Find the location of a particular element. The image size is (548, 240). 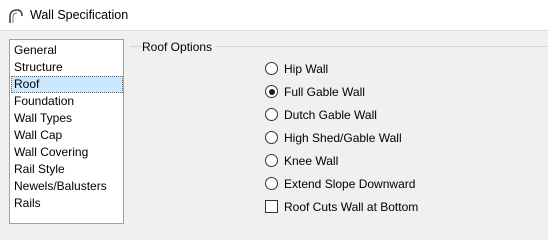

nav-item-wall-covering: Wall Covering is located at coordinates (67, 152).